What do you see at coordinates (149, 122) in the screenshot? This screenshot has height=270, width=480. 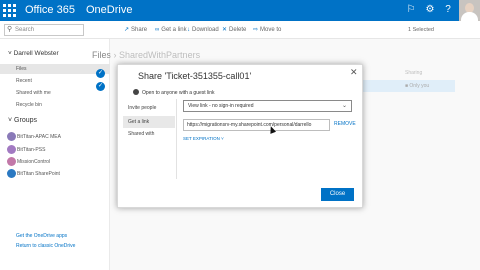 I see `tab-get-a-link: Get a link` at bounding box center [149, 122].